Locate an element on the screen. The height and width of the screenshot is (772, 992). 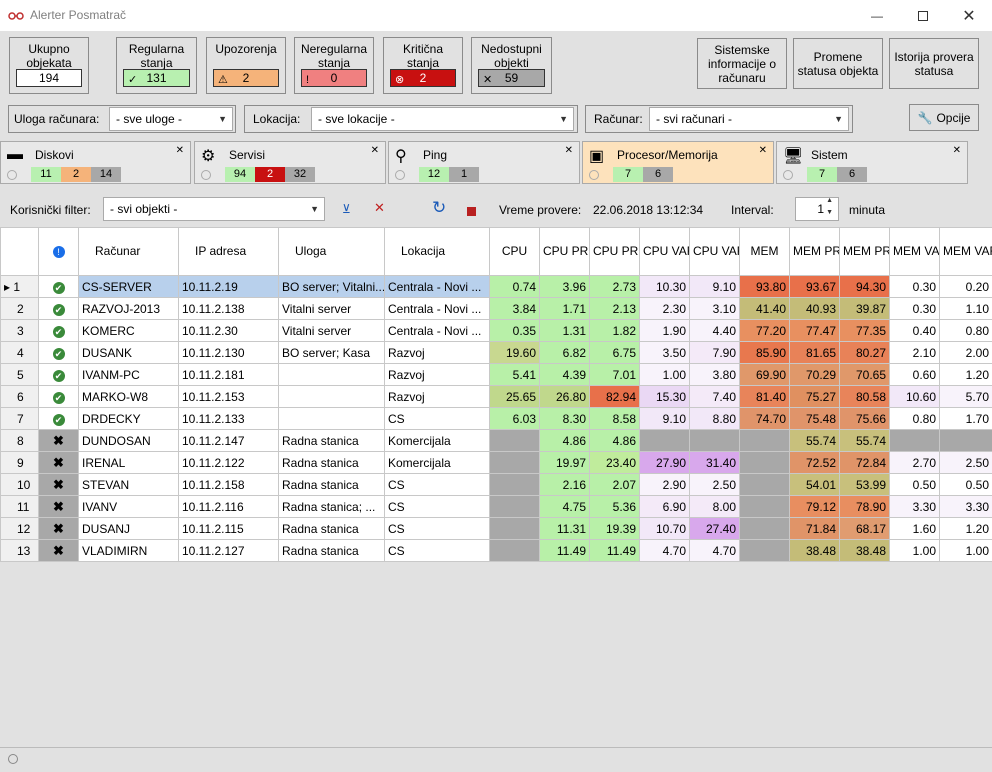
column-header: CPU is located at coordinates (514, 251).